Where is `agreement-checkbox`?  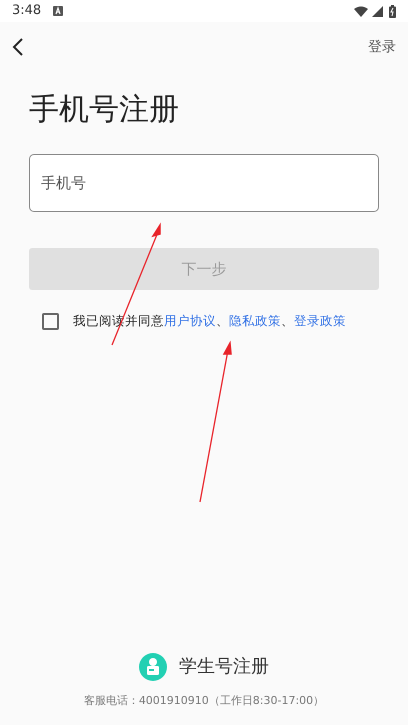
agreement-checkbox is located at coordinates (50, 321).